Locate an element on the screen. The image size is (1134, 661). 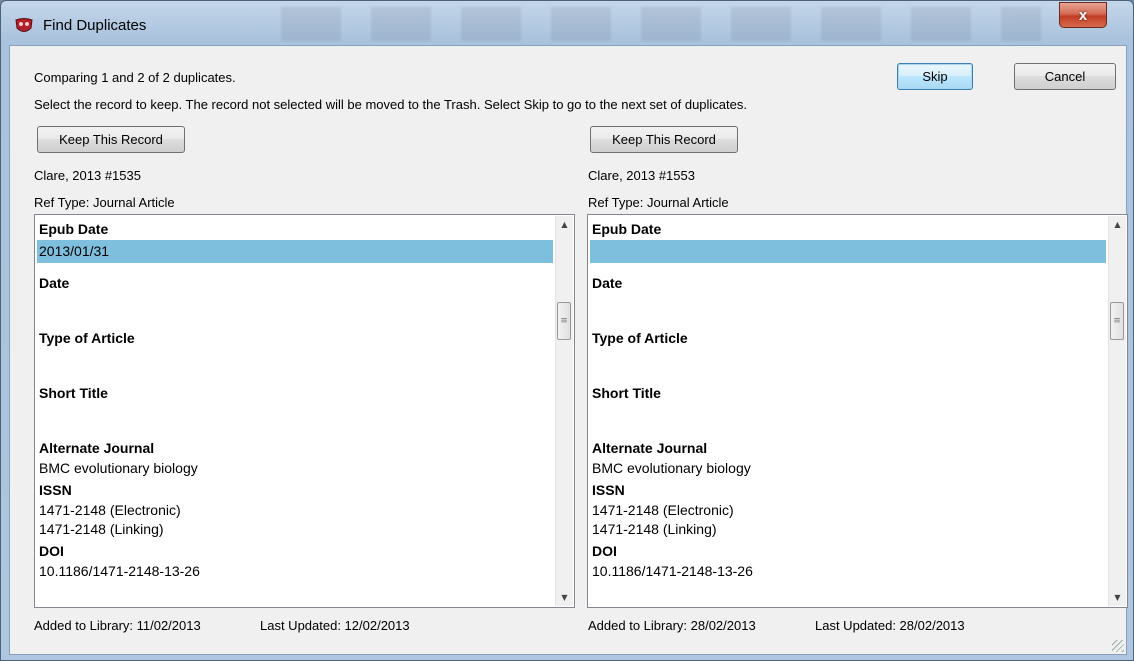
right-record-id: Clare, 2013 #1553 is located at coordinates (641, 175).